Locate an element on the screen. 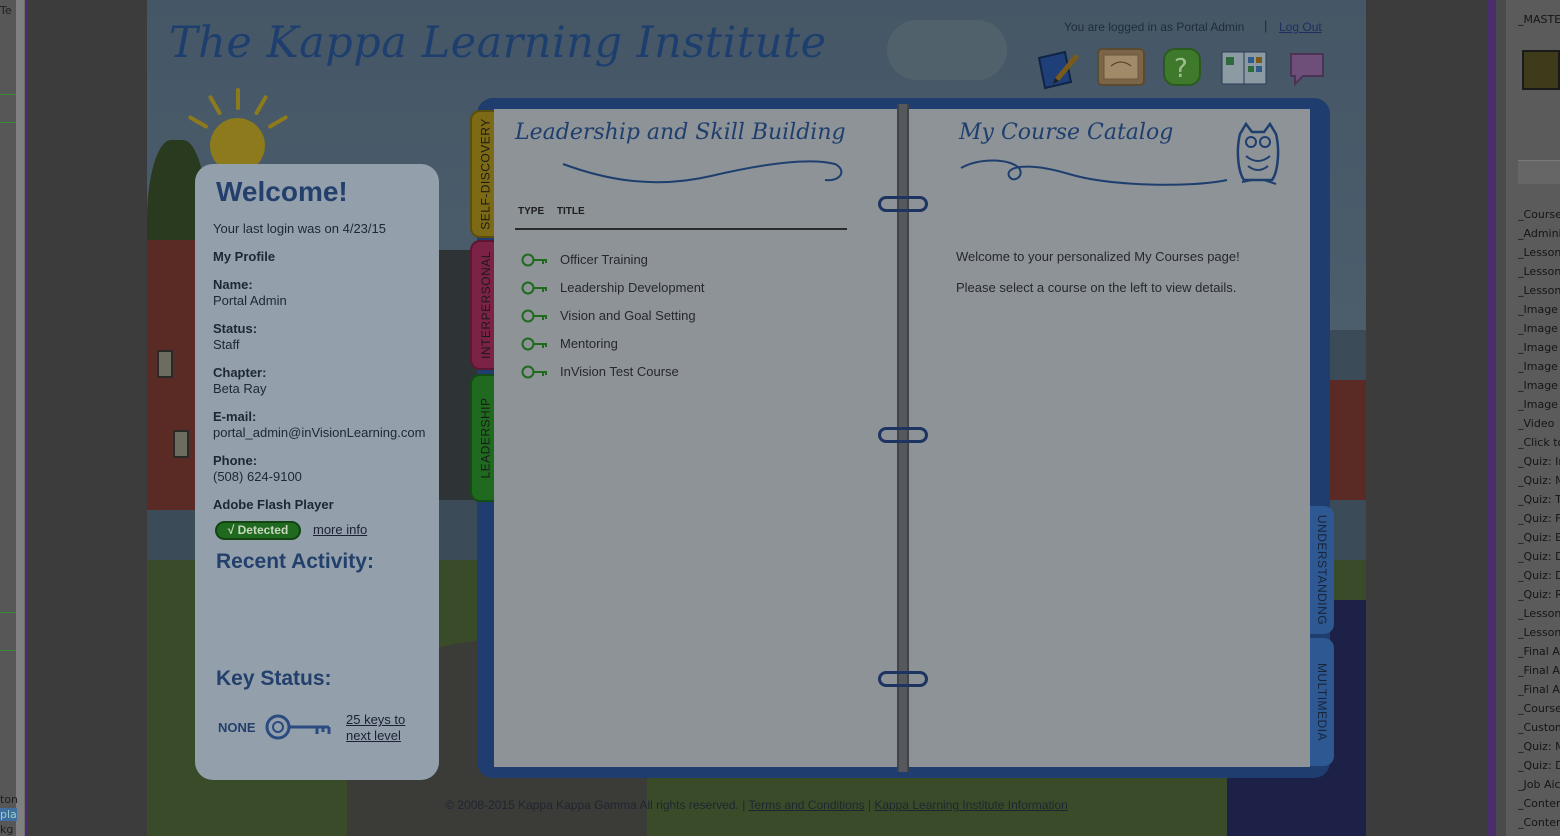 Image resolution: width=1560 pixels, height=836 pixels. editor-left-selected: pla is located at coordinates (8, 814).